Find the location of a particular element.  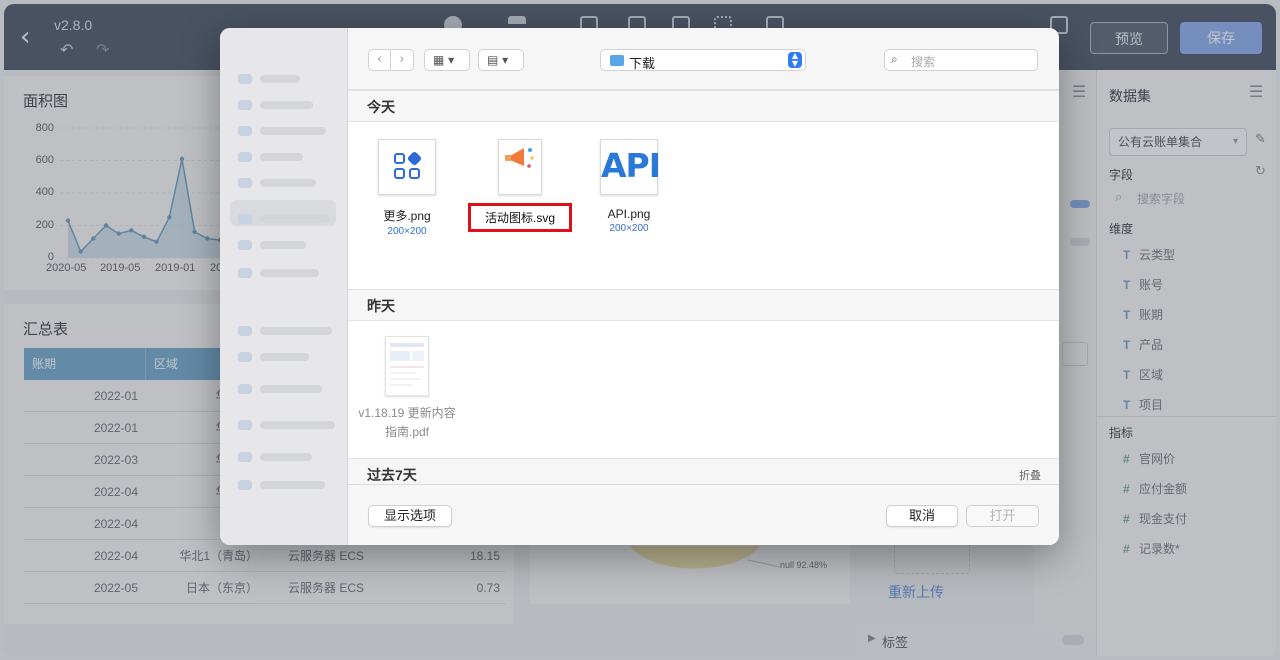

file-item-guide-pdf: v1.18.19 更新内容 指南.pdf is located at coordinates (407, 388).